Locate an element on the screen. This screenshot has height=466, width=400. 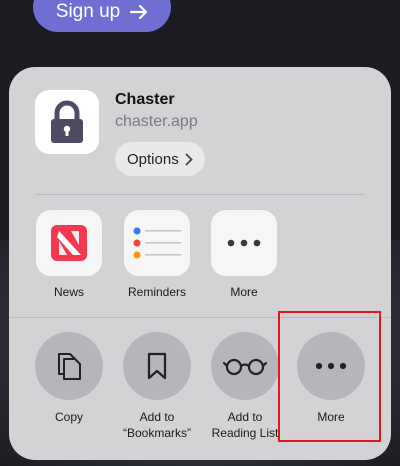
options-label: Options is located at coordinates (153, 159).